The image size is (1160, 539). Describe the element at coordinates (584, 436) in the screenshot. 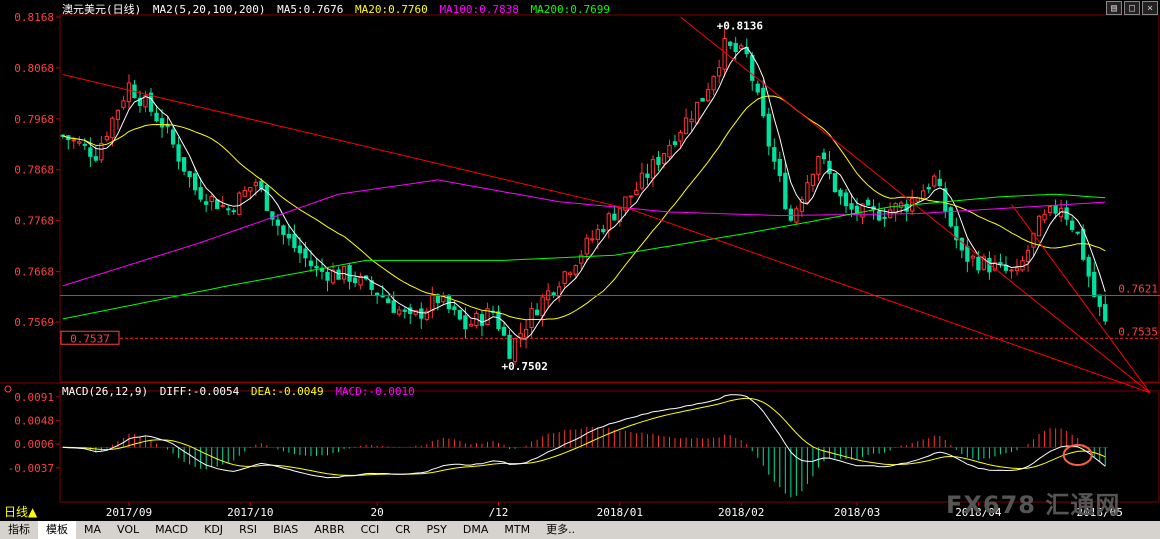

I see `diff-line` at that location.